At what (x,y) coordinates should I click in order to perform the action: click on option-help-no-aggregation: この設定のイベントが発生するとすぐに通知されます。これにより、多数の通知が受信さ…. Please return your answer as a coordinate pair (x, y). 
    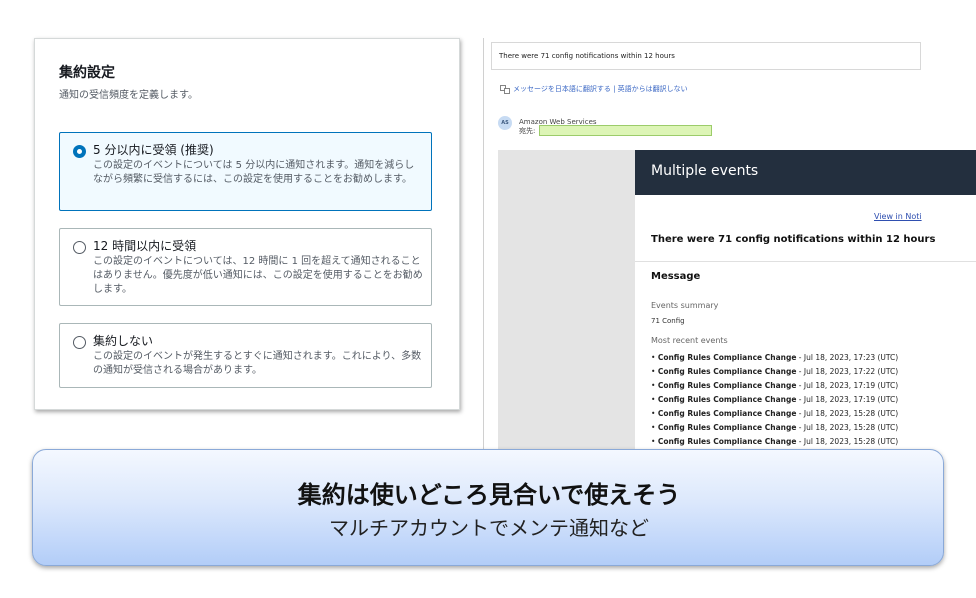
    Looking at the image, I should click on (257, 363).